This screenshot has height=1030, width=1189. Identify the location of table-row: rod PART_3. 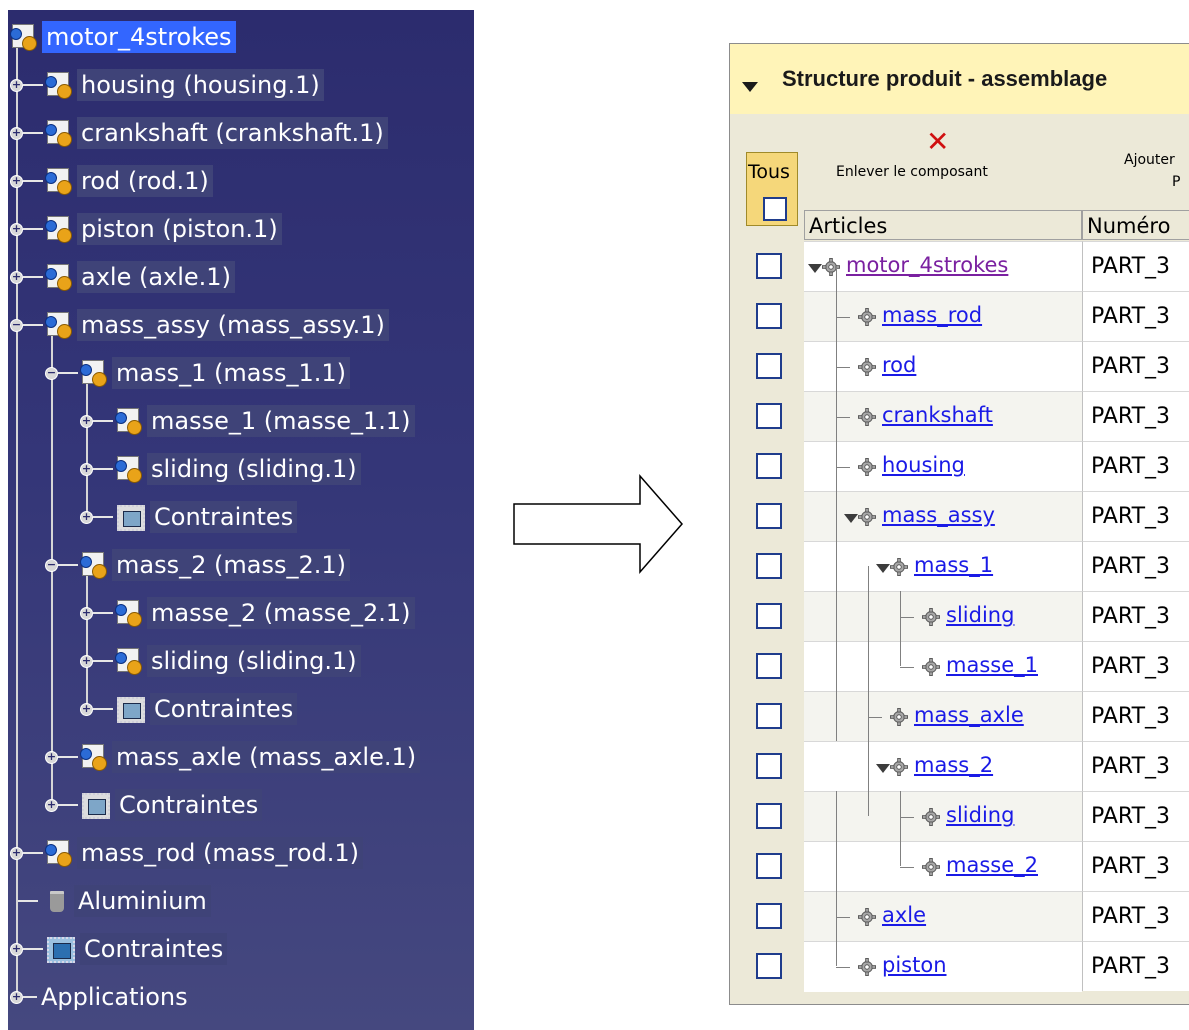
(959, 366).